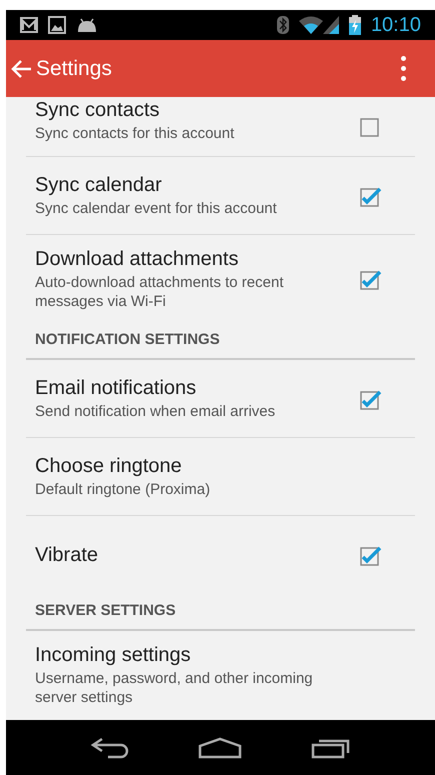  What do you see at coordinates (98, 110) in the screenshot?
I see `setting-title: Sync contacts` at bounding box center [98, 110].